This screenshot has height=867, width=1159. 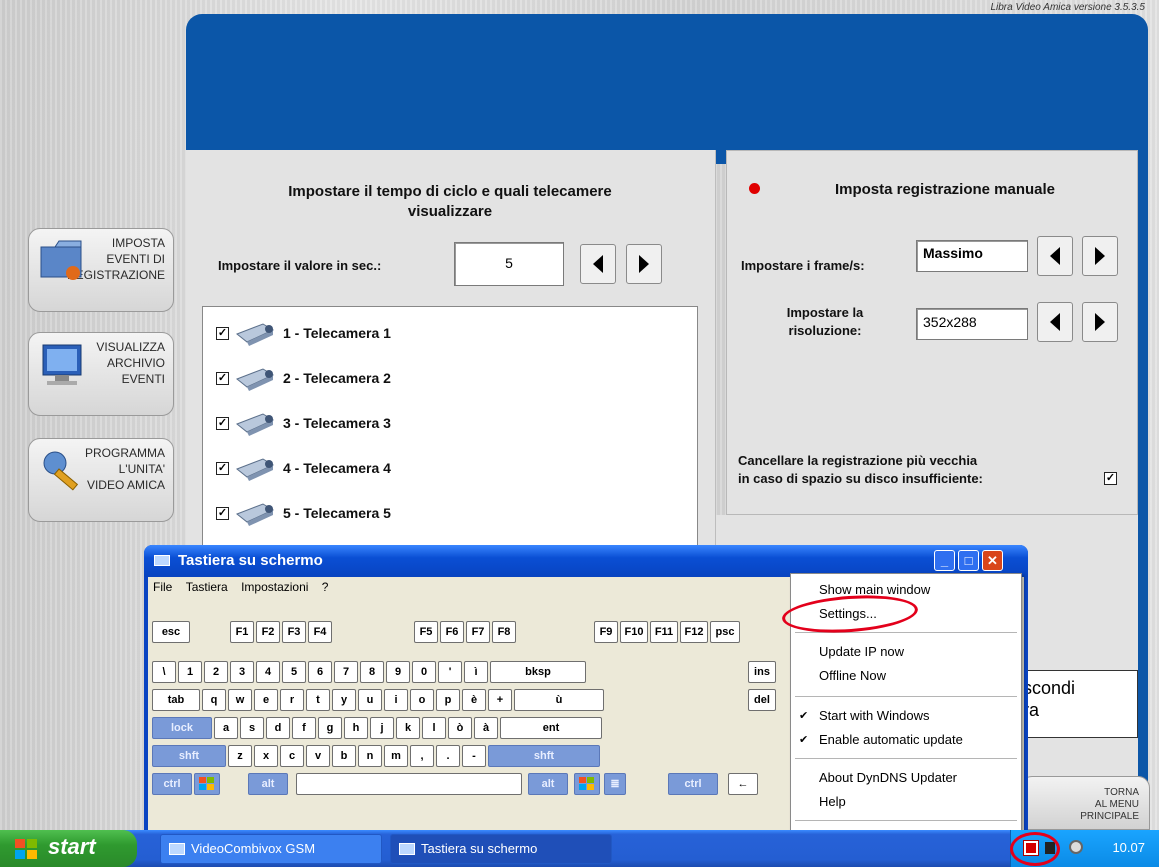 I want to click on key-r3-4: f, so click(x=304, y=728).